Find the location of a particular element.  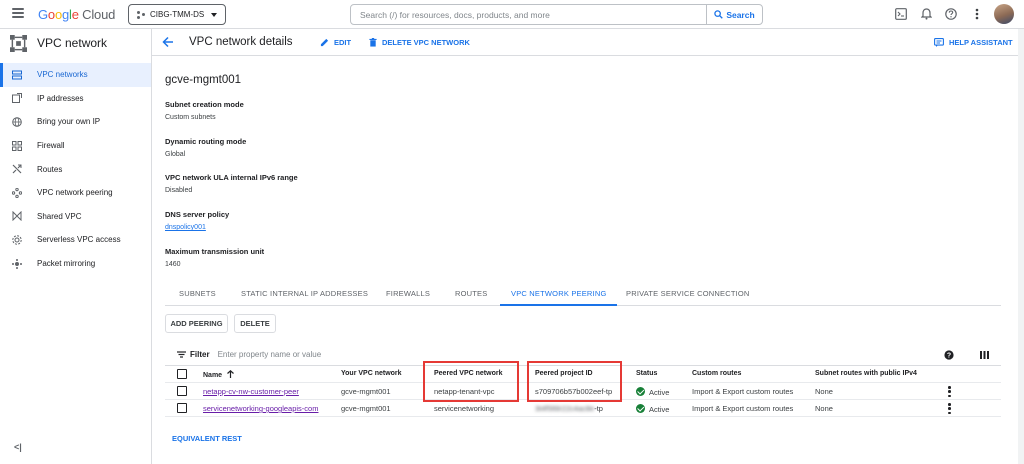

project-name: CIBG-TMM-DS is located at coordinates (177, 14).